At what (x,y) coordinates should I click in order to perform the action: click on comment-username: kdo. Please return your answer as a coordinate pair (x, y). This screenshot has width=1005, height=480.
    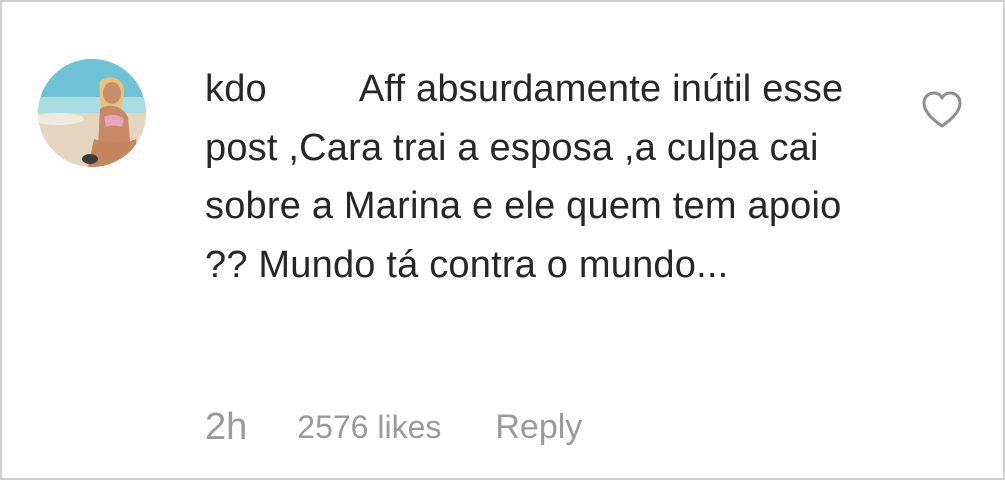
    Looking at the image, I should click on (236, 89).